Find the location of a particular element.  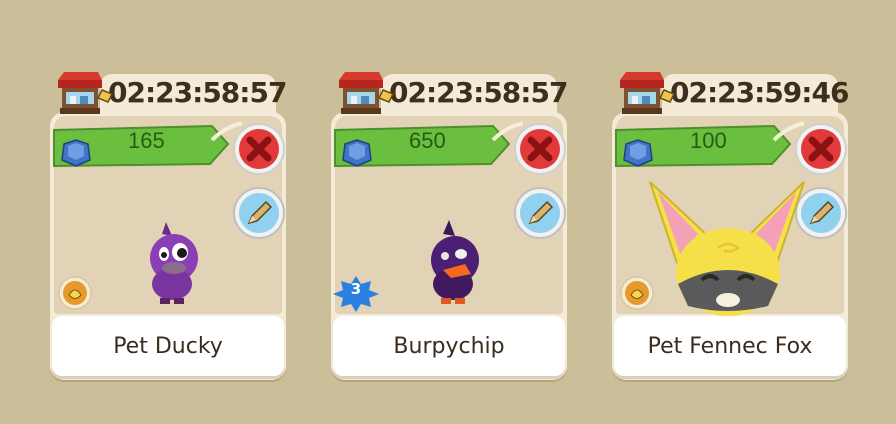

pet-fennec-fox-image is located at coordinates (727, 248).